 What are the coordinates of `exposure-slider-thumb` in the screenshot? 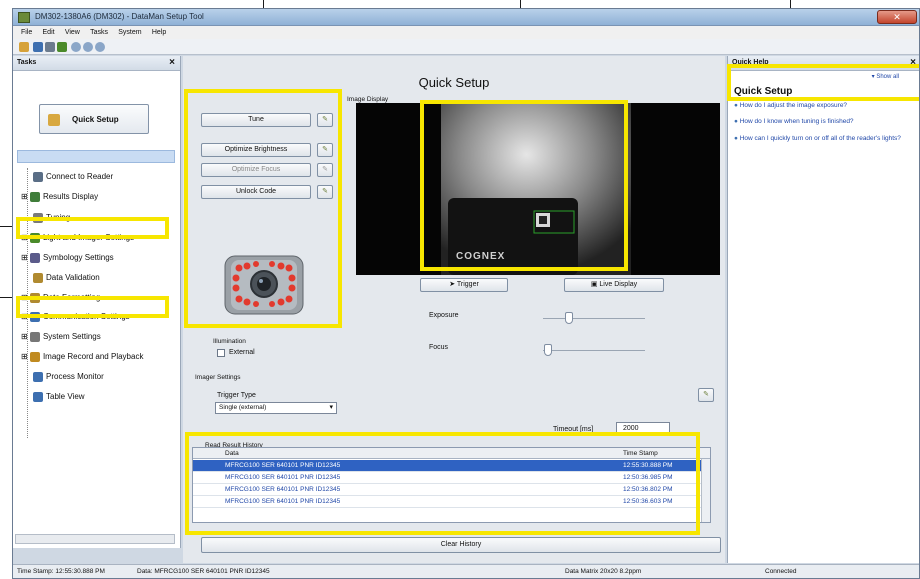 It's located at (568, 318).